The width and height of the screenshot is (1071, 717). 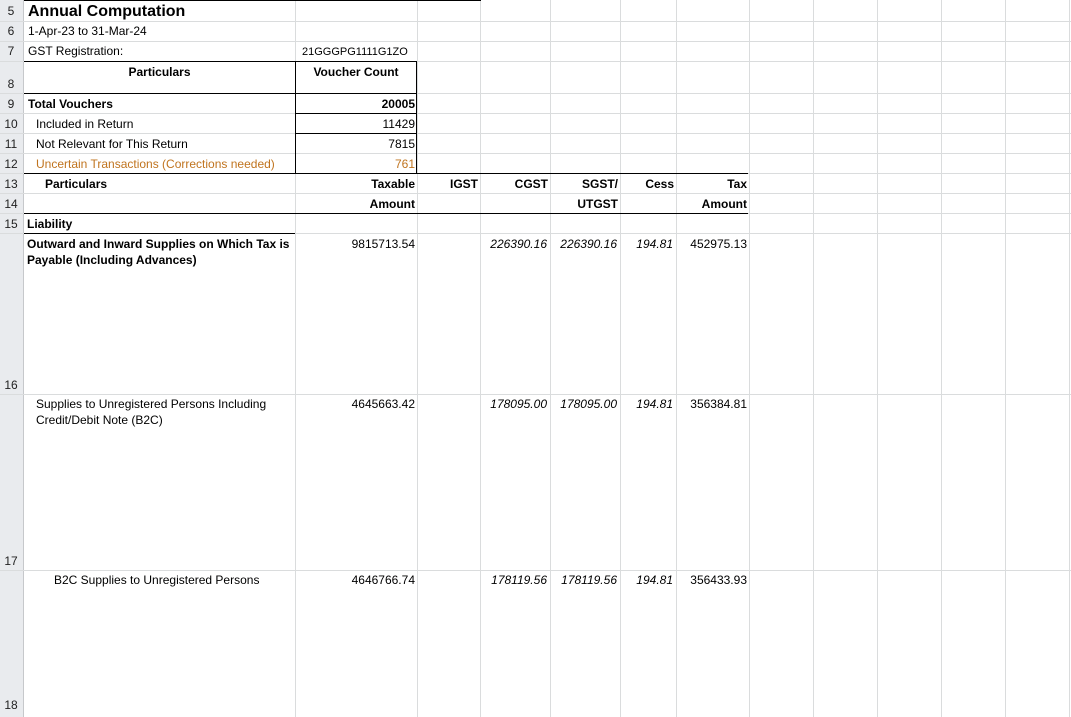 What do you see at coordinates (11, 84) in the screenshot?
I see `row-number: 8` at bounding box center [11, 84].